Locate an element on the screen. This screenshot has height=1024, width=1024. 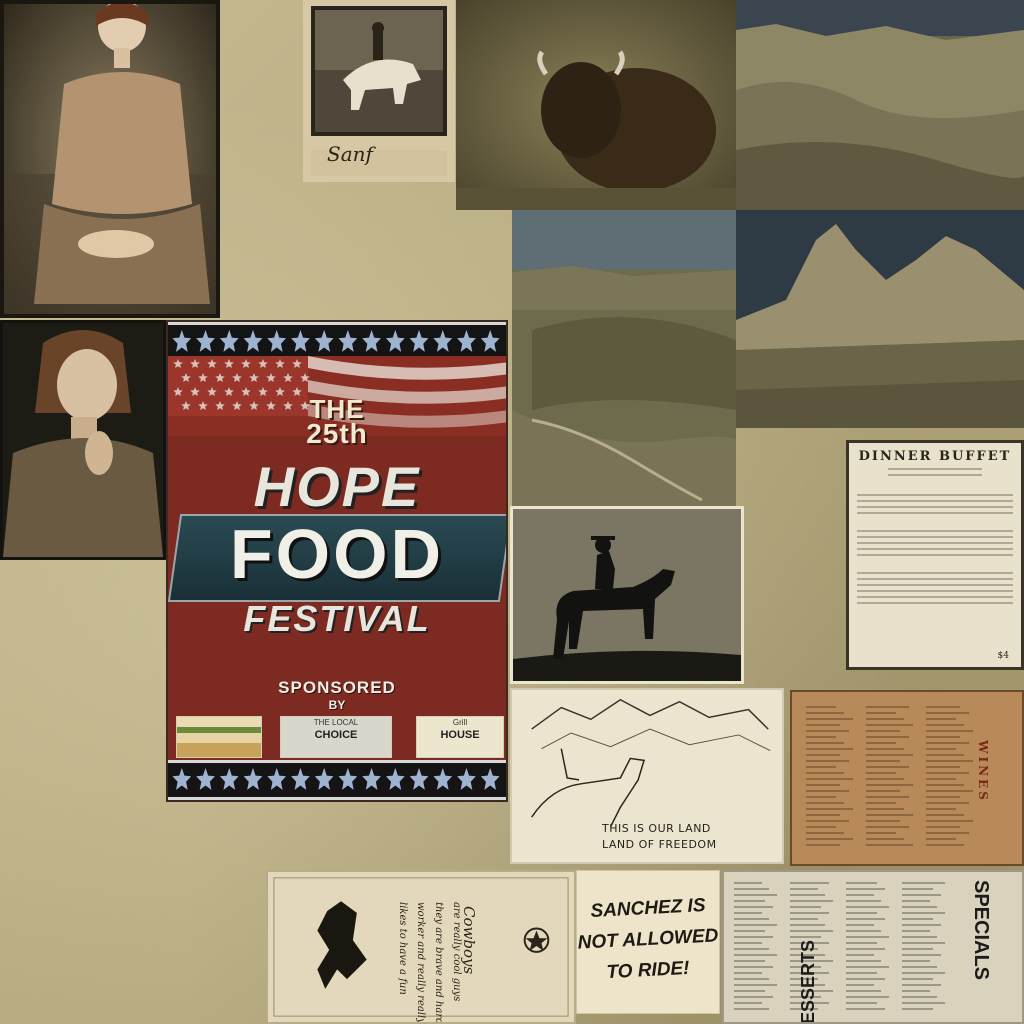
cowboys-line-4: likes to have a fun is located at coordinates (402, 948).